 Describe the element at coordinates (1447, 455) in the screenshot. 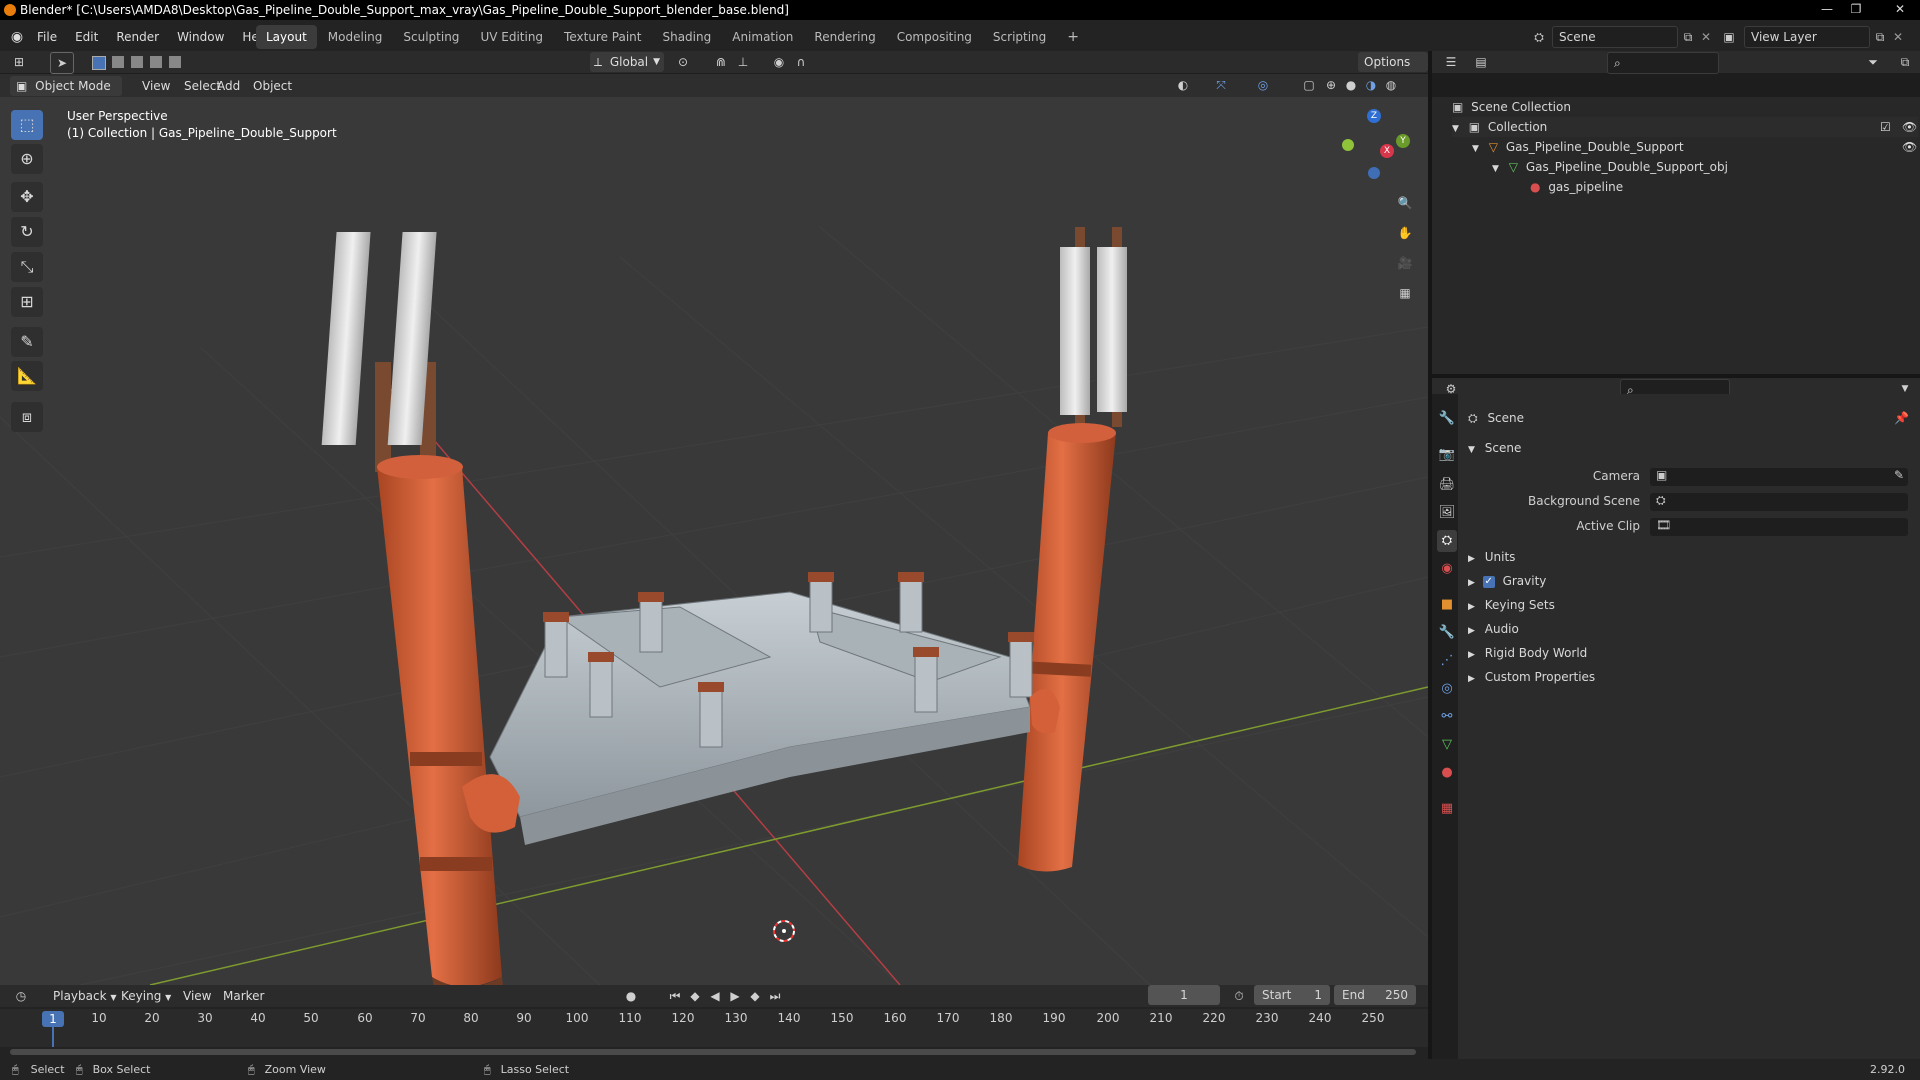

I see `tab-render-icon: 📷` at that location.